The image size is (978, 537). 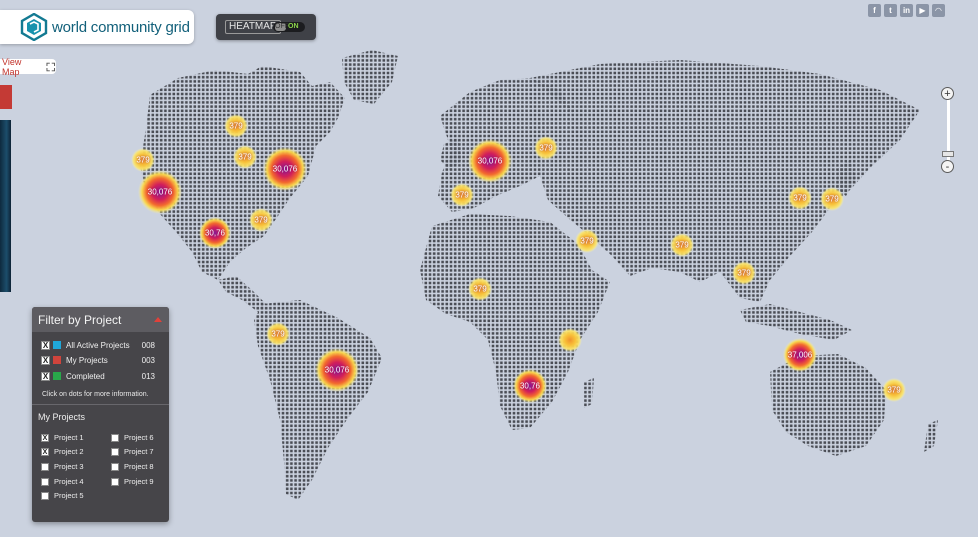 I want to click on project-label: Project 6, so click(x=139, y=437).